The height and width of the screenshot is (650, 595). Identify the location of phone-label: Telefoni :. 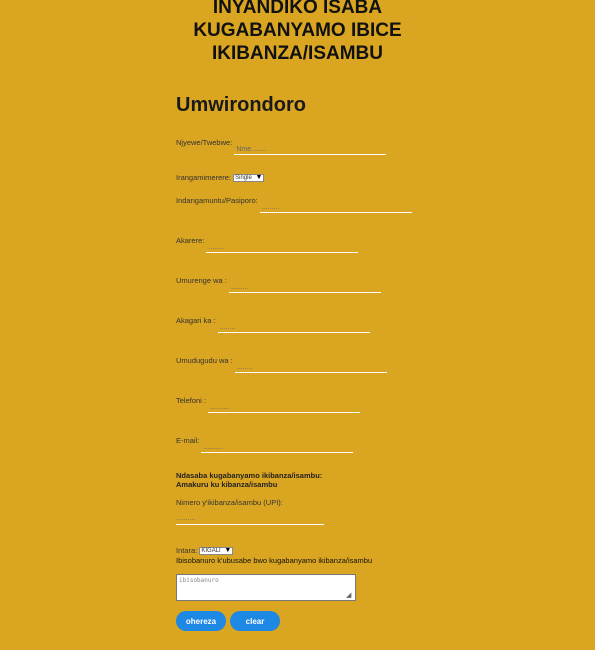
(191, 400).